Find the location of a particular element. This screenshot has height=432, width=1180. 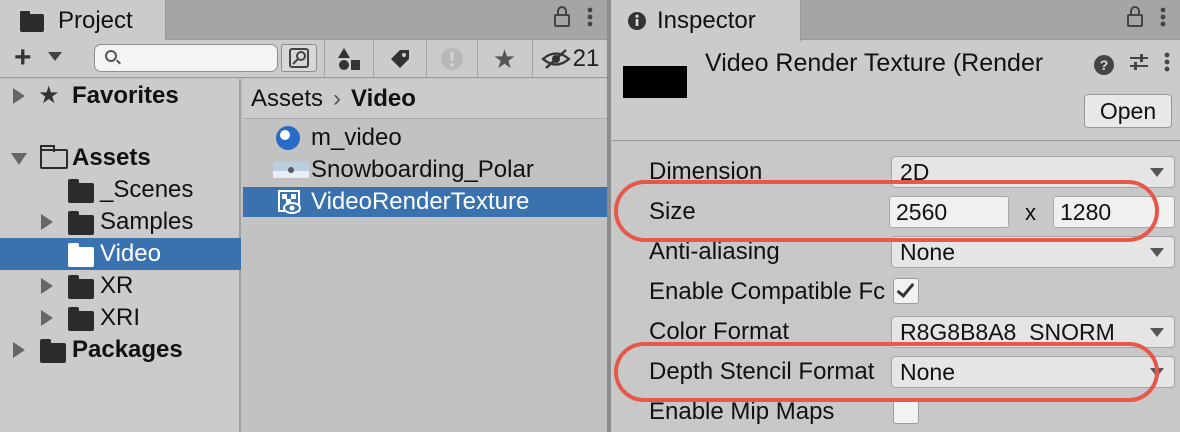

open-button: Open is located at coordinates (1128, 111).